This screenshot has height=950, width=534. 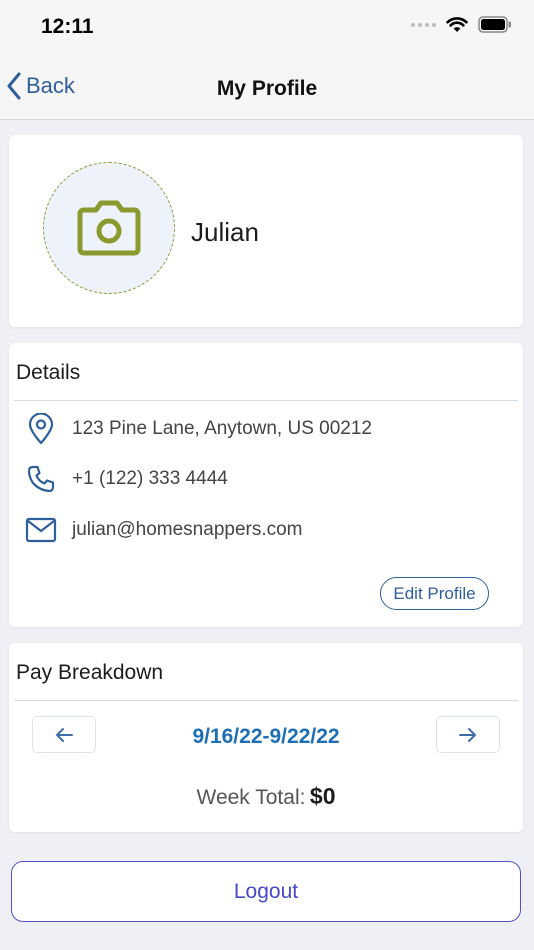 What do you see at coordinates (222, 428) in the screenshot?
I see `address-text: 123 Pine Lane, Anytown, US 00212` at bounding box center [222, 428].